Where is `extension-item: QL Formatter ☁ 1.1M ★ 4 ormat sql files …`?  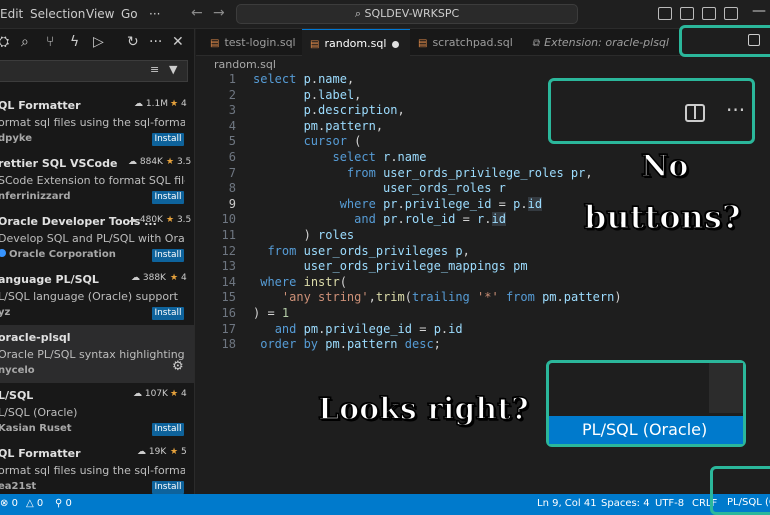 extension-item: QL Formatter ☁ 1.1M ★ 4 ormat sql files … is located at coordinates (97, 122).